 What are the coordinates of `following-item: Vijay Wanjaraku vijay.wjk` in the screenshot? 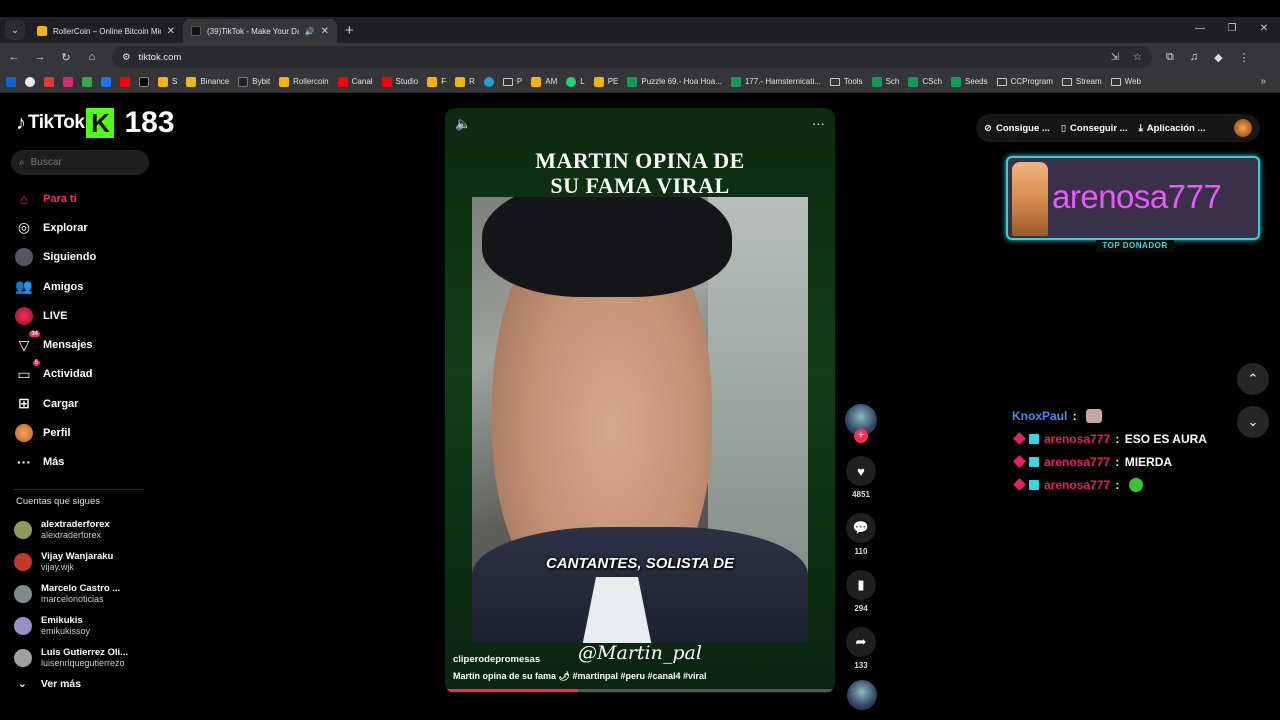 It's located at (71, 562).